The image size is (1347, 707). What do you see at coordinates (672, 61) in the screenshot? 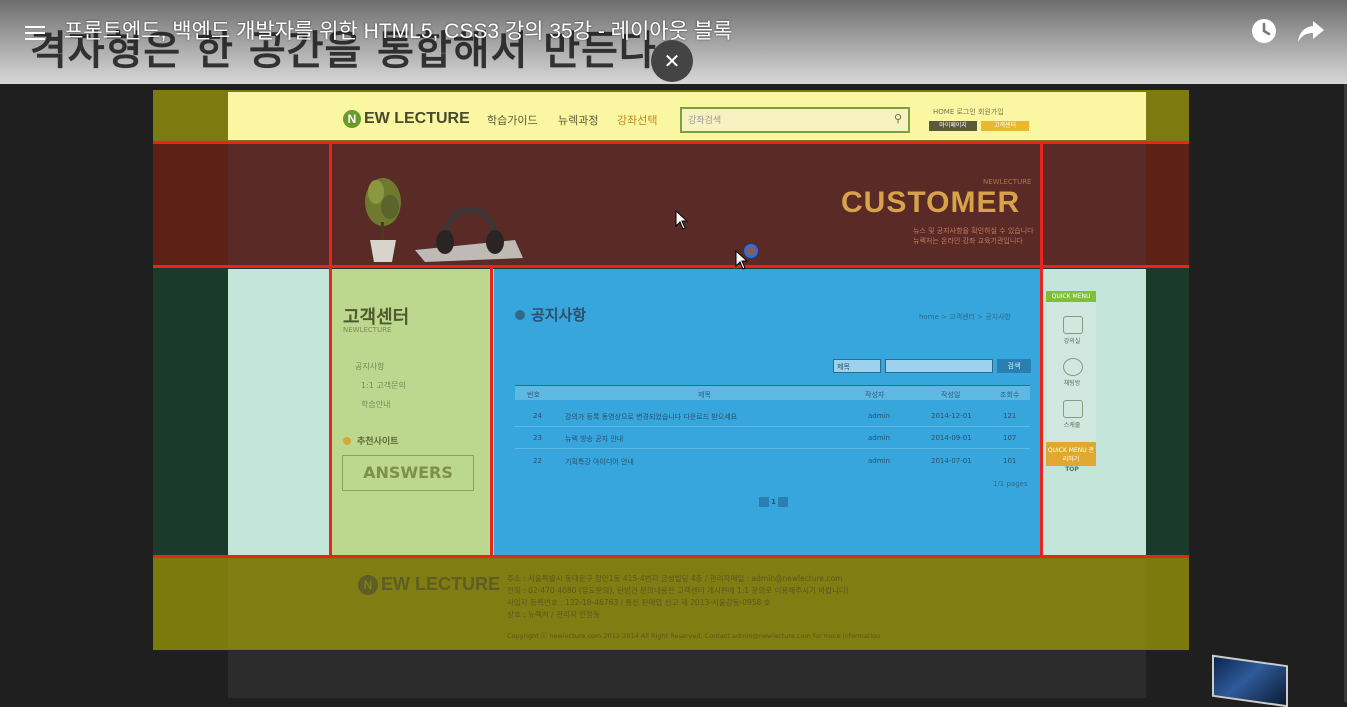
I see `close-overlay-button: ✕` at bounding box center [672, 61].